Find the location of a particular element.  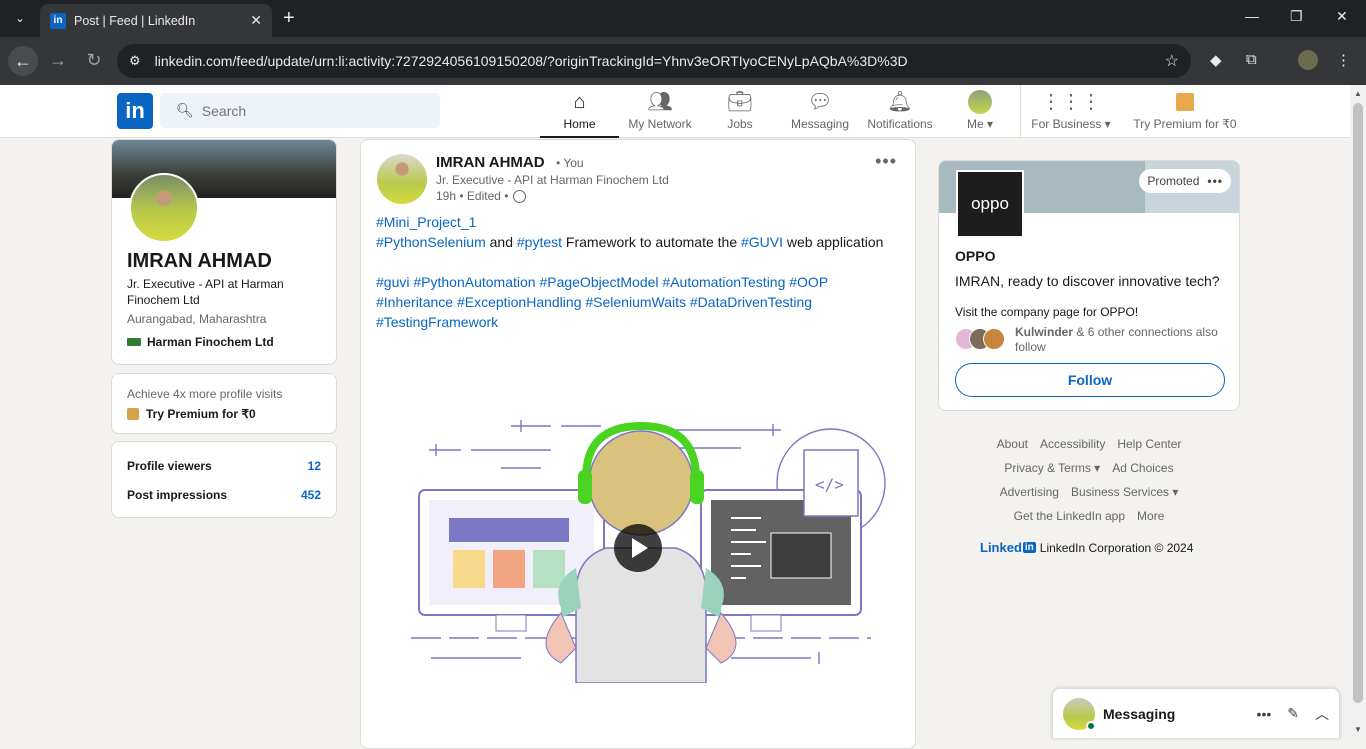

play-icon is located at coordinates (638, 548).